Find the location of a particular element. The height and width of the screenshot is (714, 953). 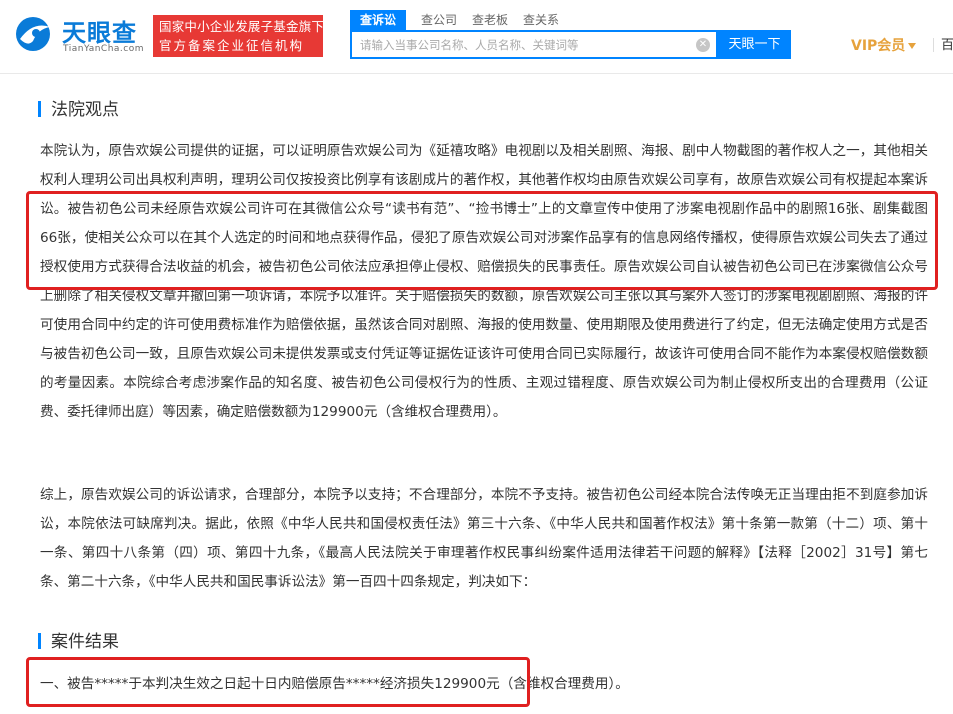

tab-boss: 查老板 is located at coordinates (490, 20).